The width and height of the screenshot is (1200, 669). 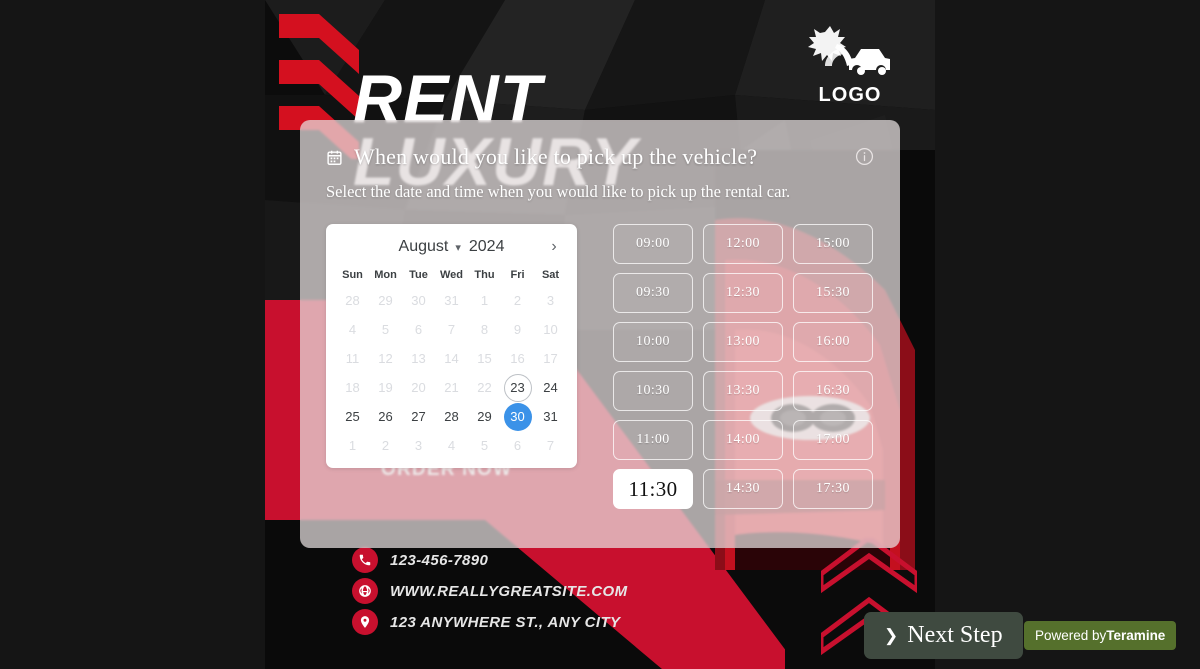 I want to click on info-circle-icon, so click(x=864, y=156).